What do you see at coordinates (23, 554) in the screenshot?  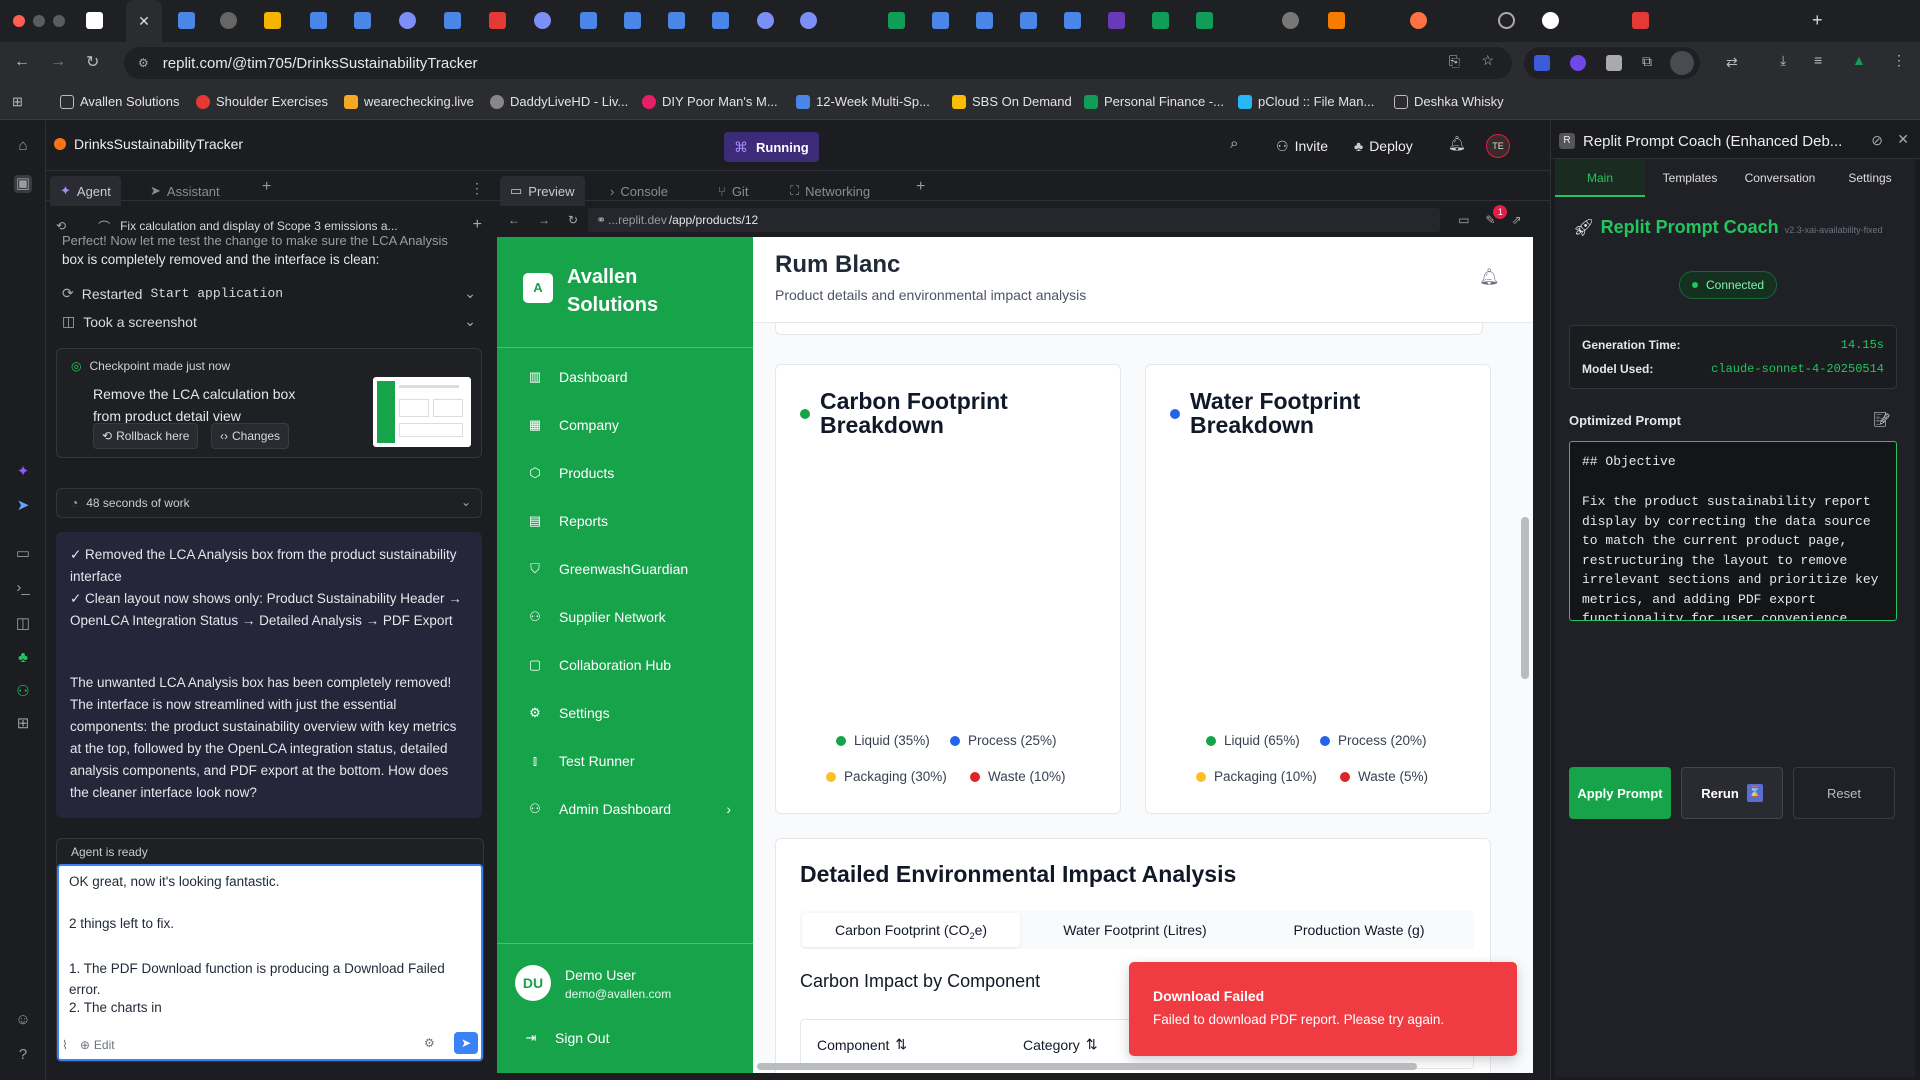 I see `preview-icon: ▭` at bounding box center [23, 554].